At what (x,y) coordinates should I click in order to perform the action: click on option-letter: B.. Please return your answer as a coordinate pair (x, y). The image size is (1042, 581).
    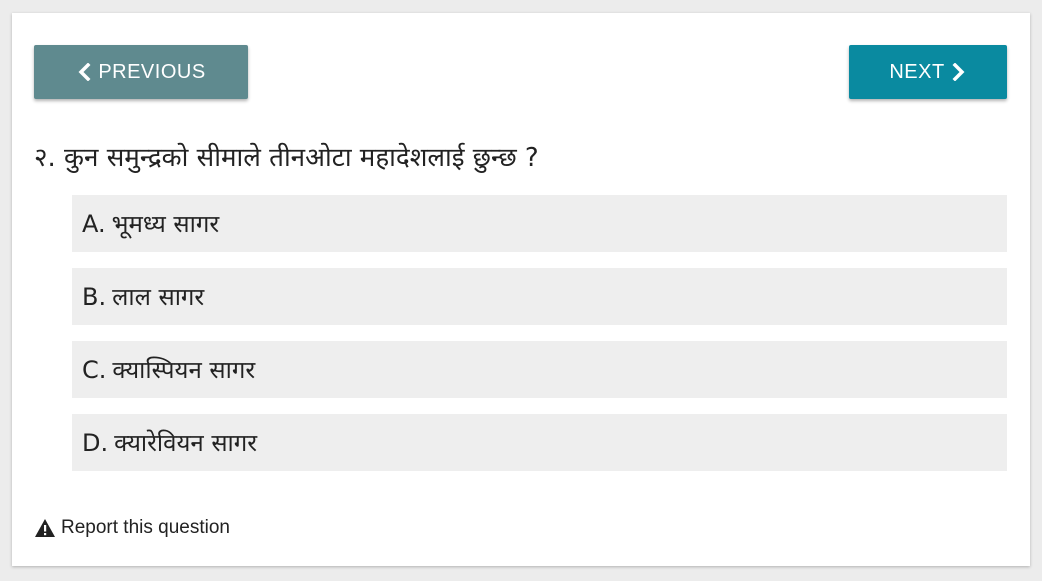
    Looking at the image, I should click on (94, 296).